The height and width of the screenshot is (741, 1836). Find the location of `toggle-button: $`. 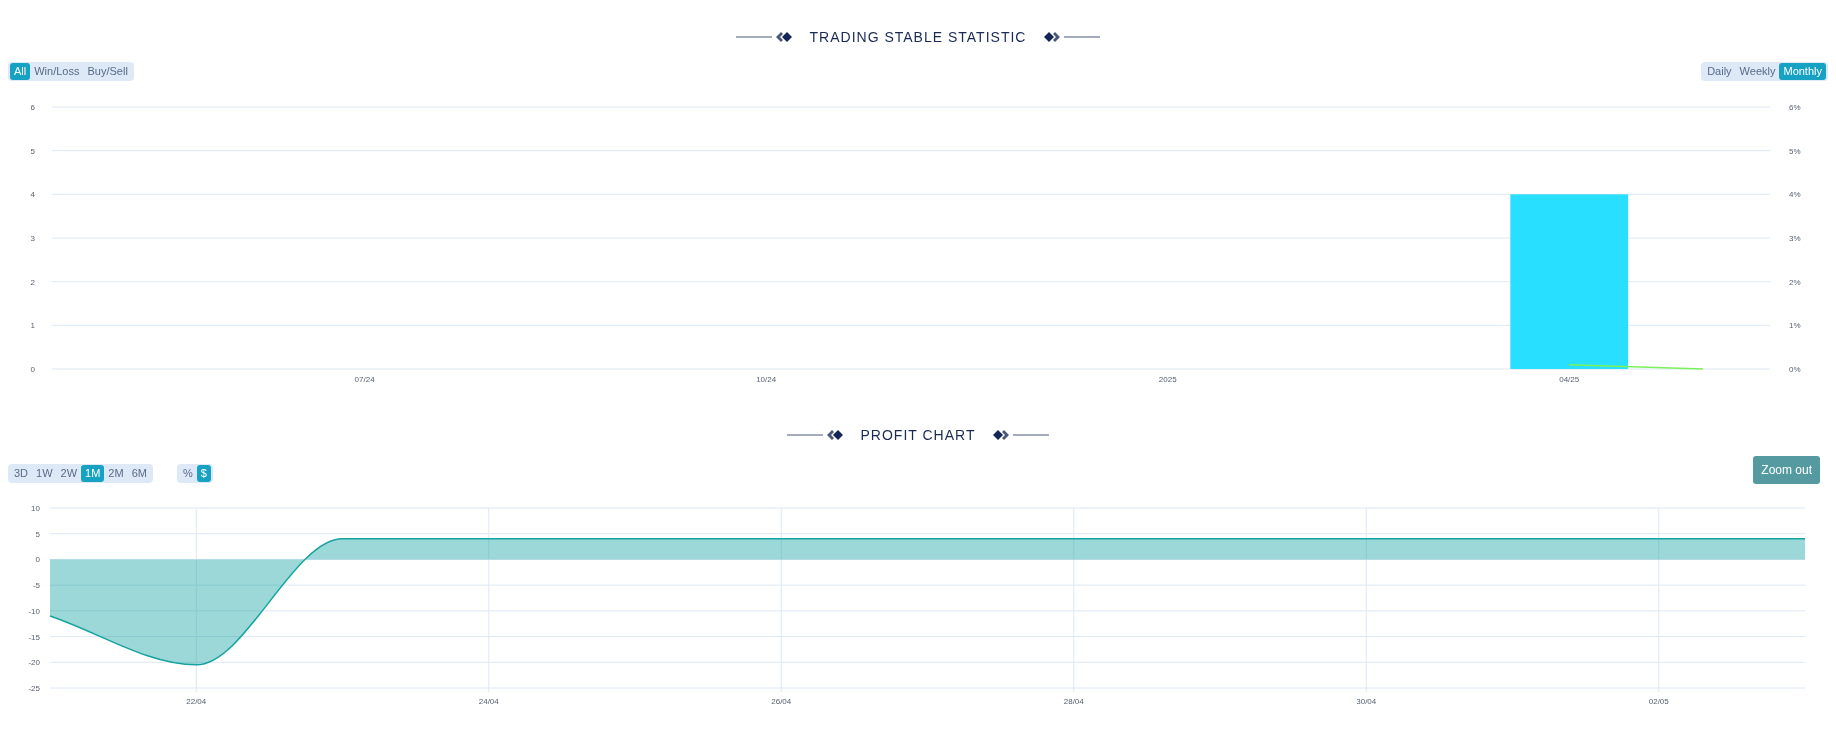

toggle-button: $ is located at coordinates (203, 474).